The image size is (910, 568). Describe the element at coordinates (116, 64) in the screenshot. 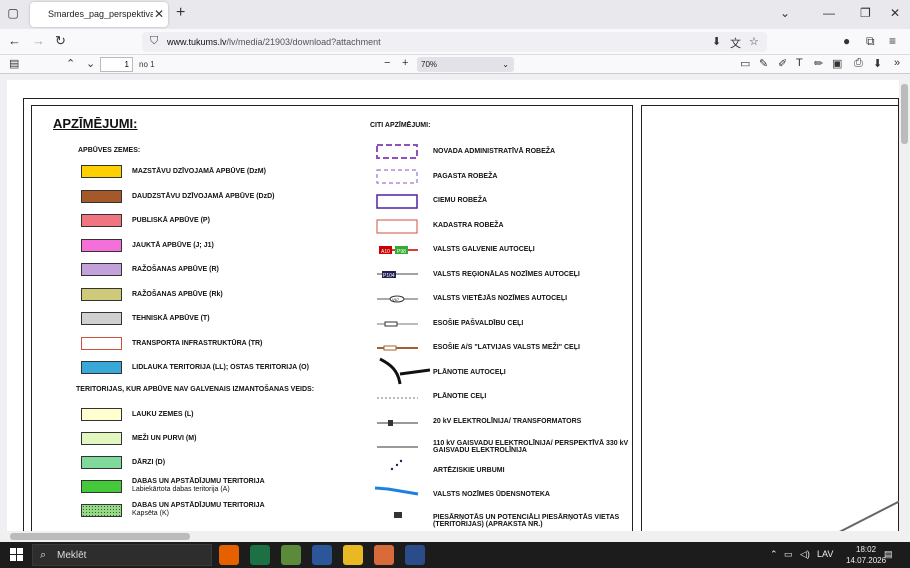

I see `page-number-input: 1` at that location.